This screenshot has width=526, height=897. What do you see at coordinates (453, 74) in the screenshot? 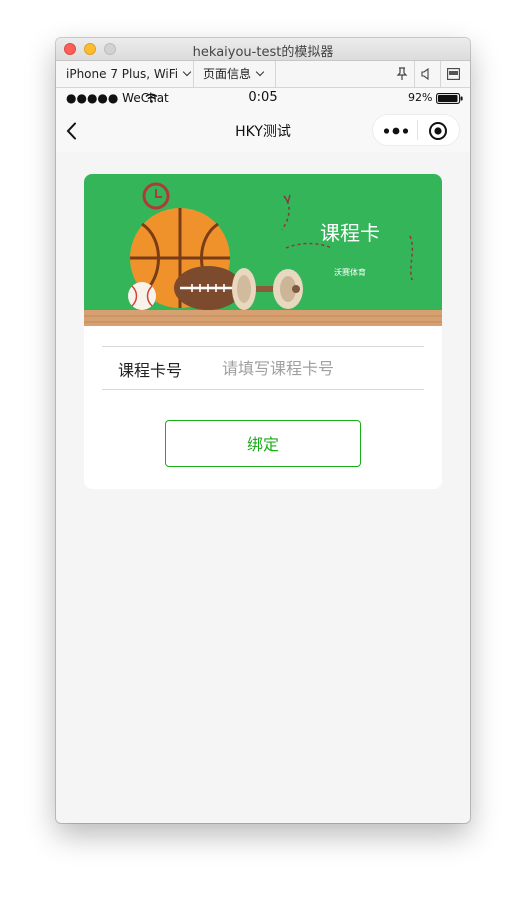
I see `window-mode-icon` at bounding box center [453, 74].